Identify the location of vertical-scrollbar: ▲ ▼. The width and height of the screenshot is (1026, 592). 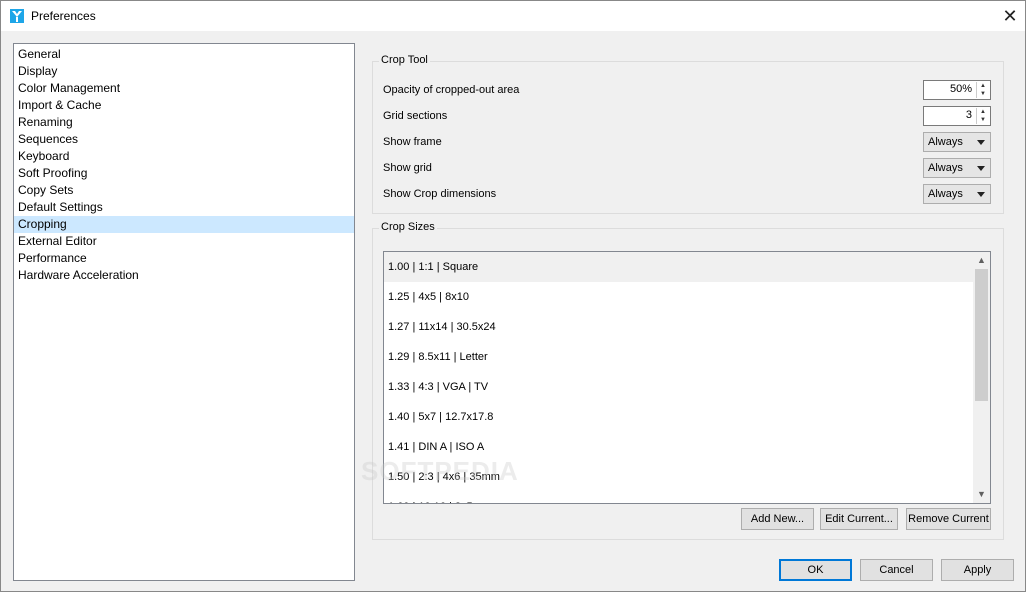
(981, 377).